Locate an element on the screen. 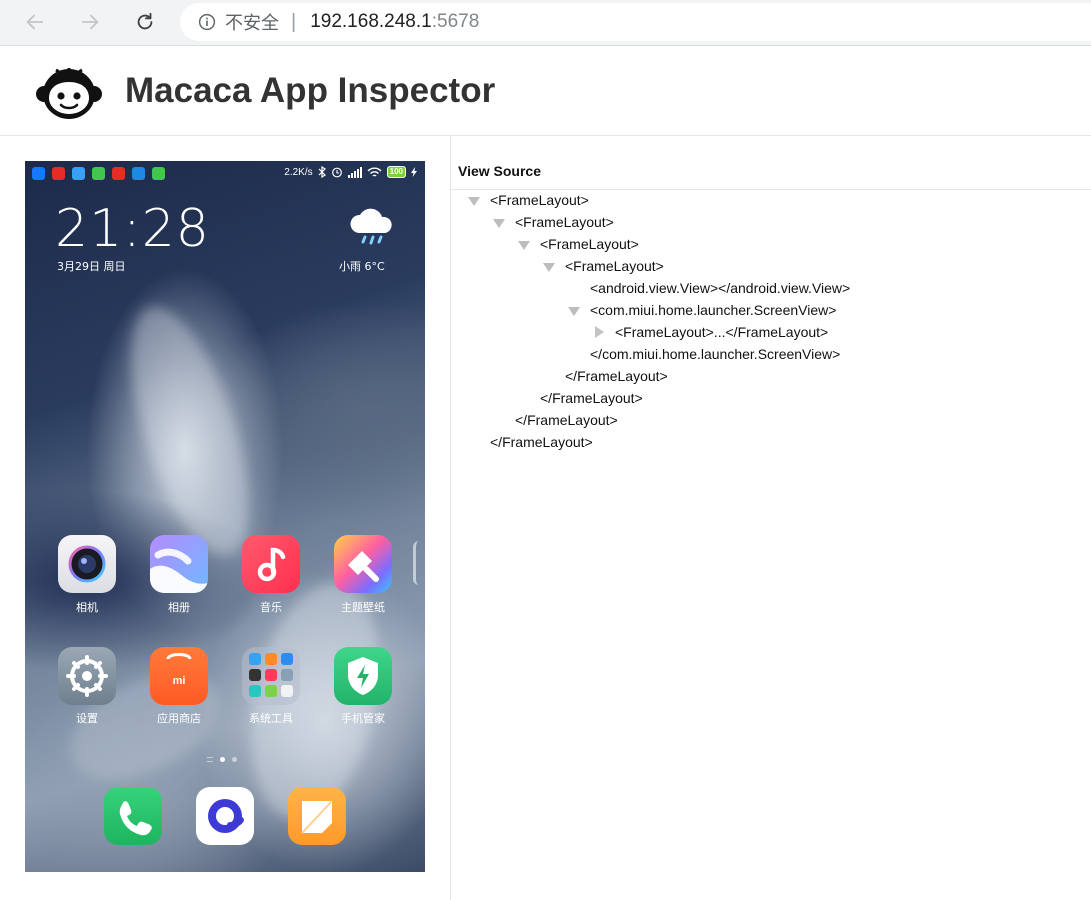 This screenshot has height=900, width=1091. system-tools-folder-icon is located at coordinates (271, 676).